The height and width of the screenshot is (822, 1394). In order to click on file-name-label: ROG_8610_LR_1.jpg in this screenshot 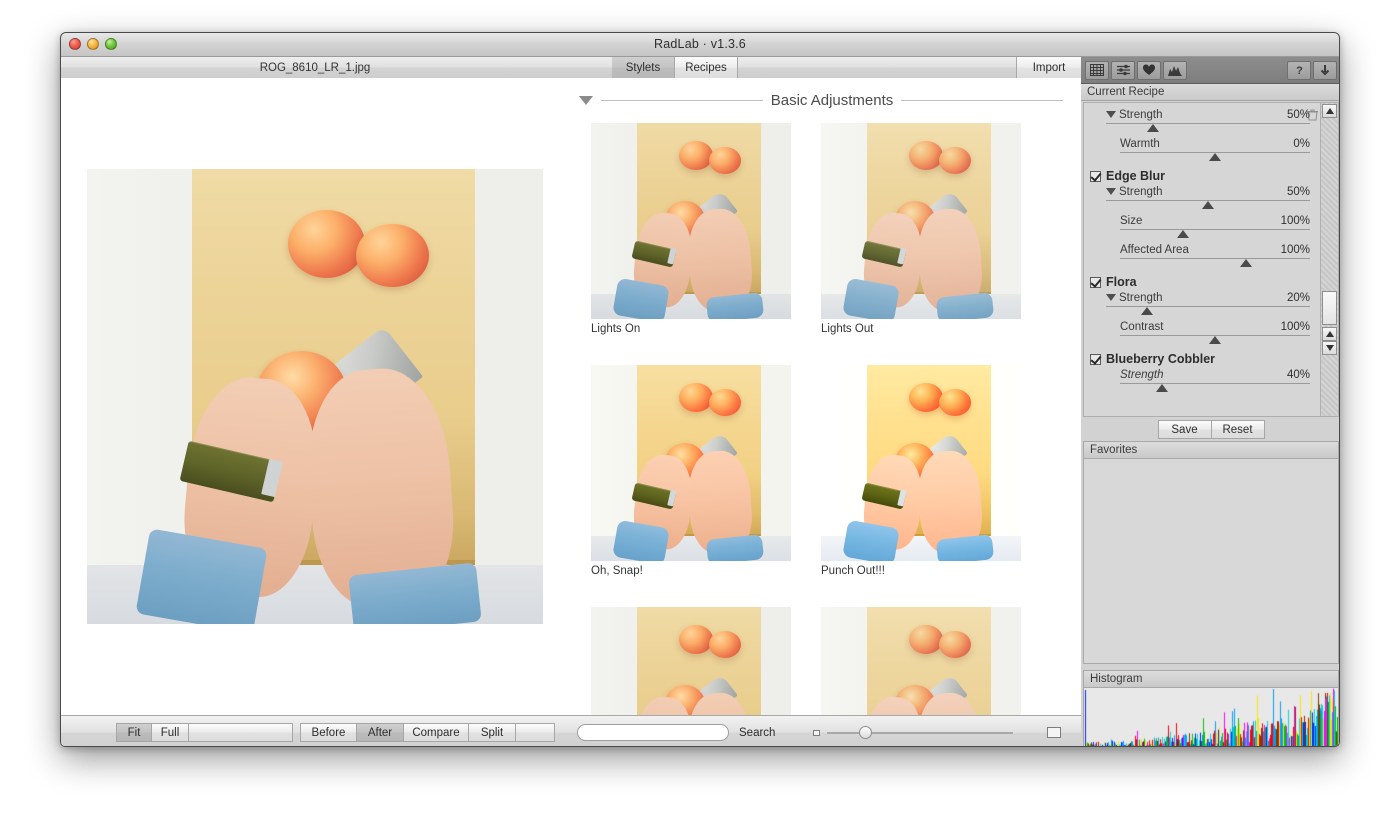, I will do `click(315, 67)`.